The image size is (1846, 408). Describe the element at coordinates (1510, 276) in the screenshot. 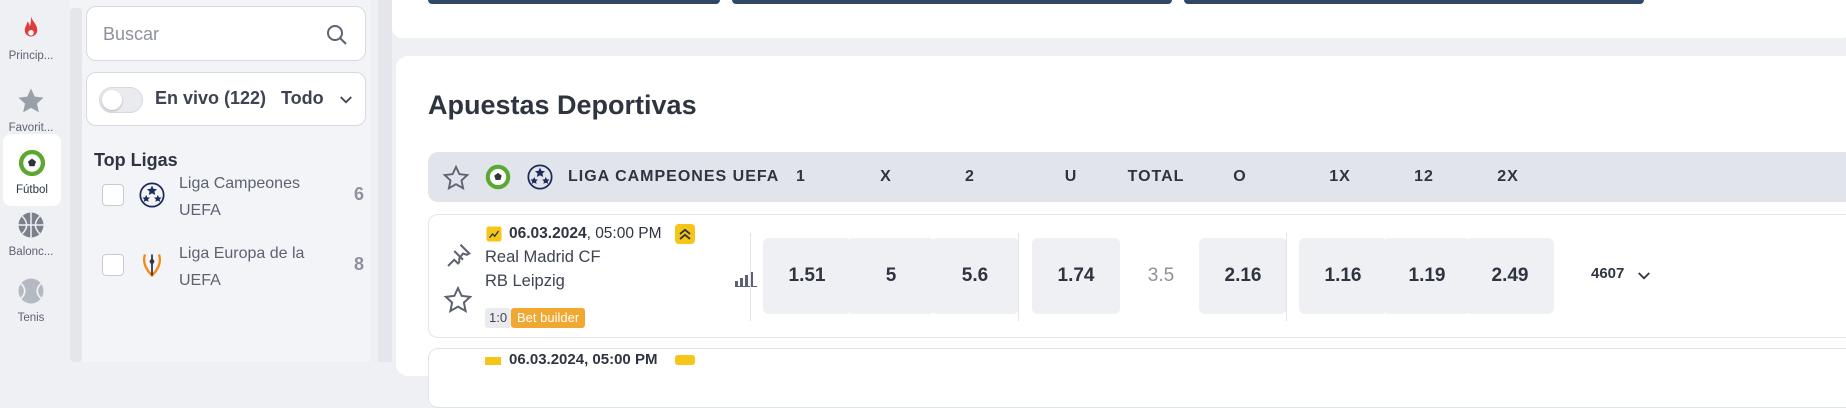

I see `odd-2x: 2.49` at that location.